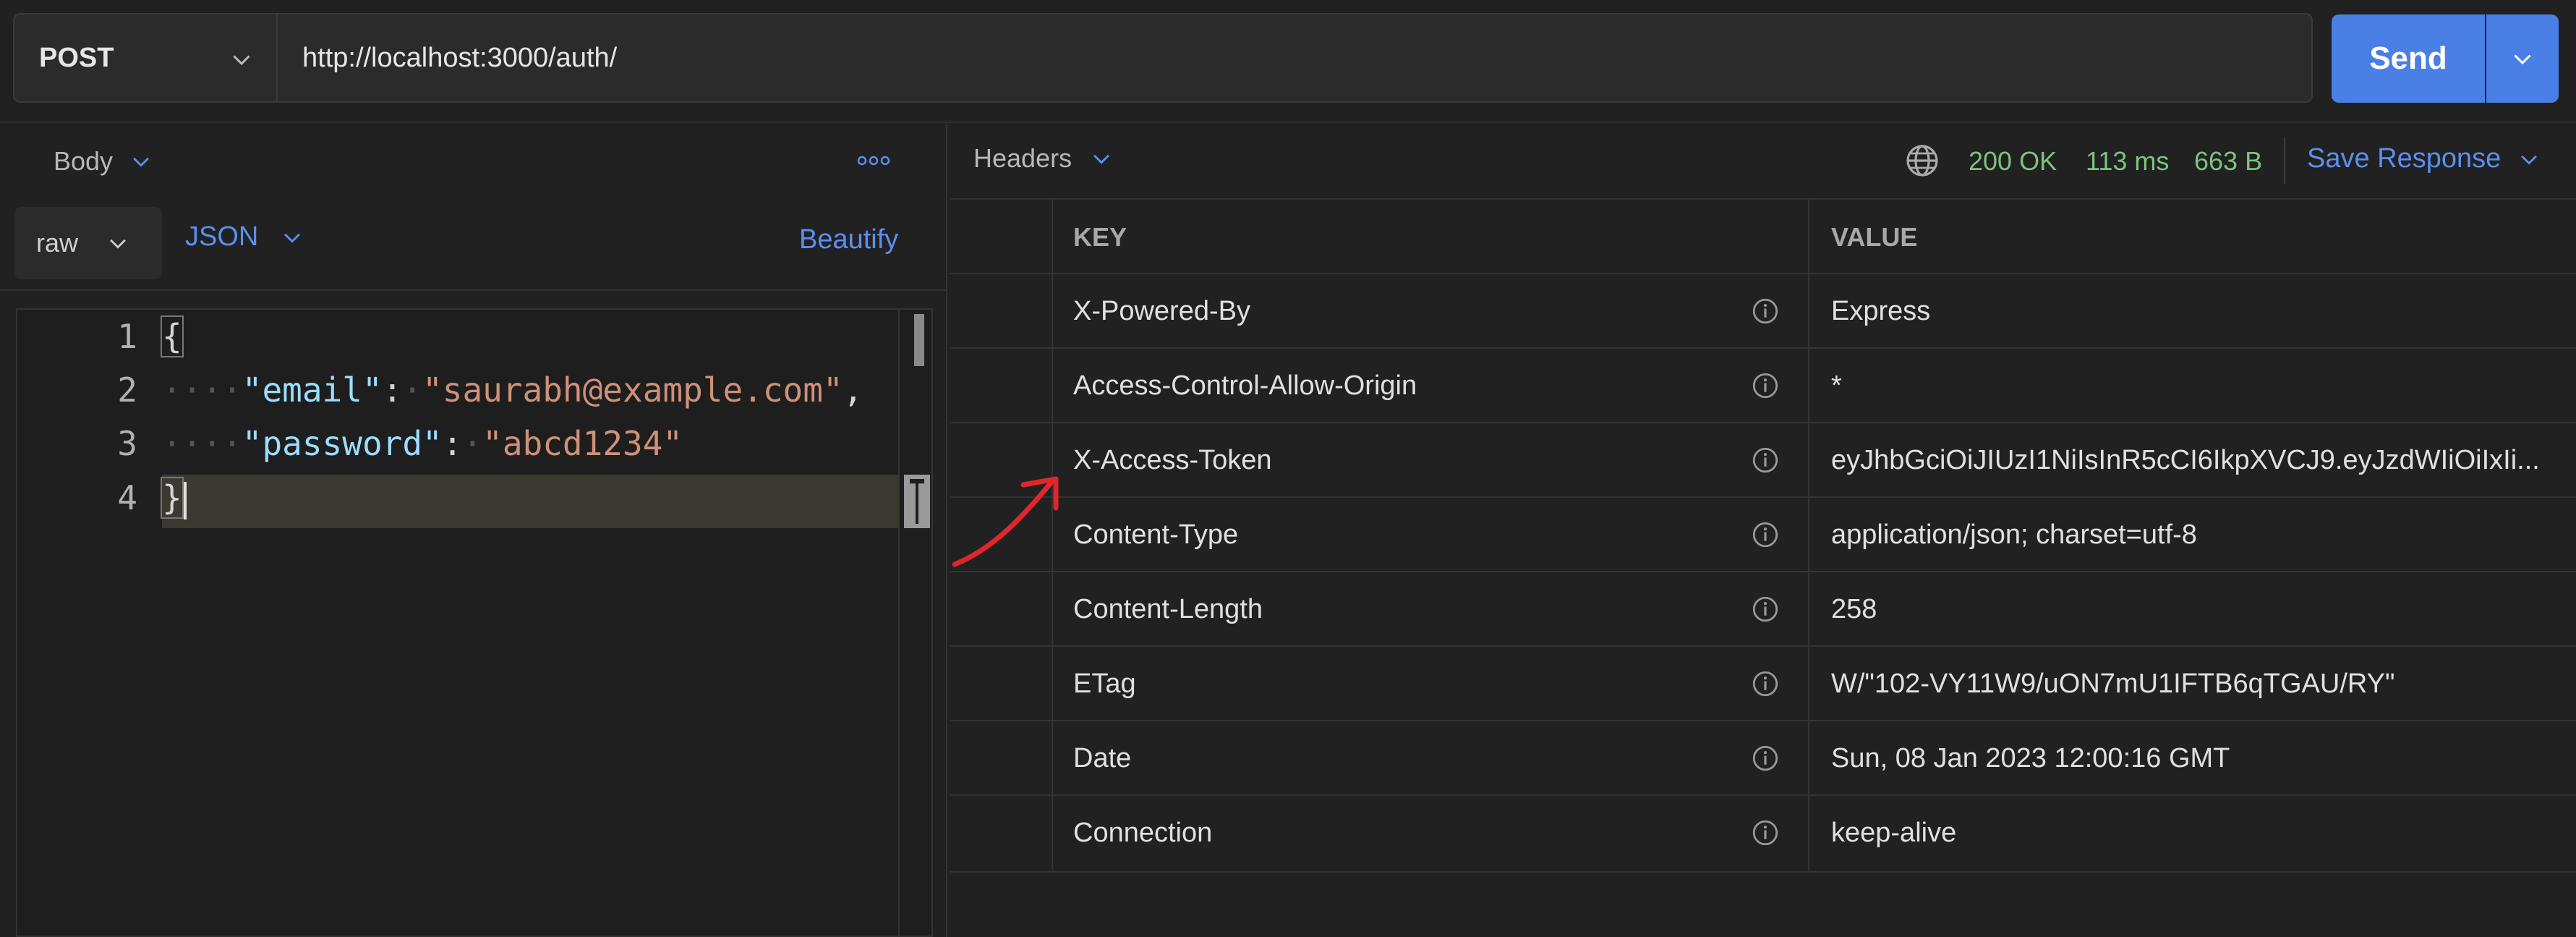  What do you see at coordinates (127, 336) in the screenshot?
I see `line-number: 1` at bounding box center [127, 336].